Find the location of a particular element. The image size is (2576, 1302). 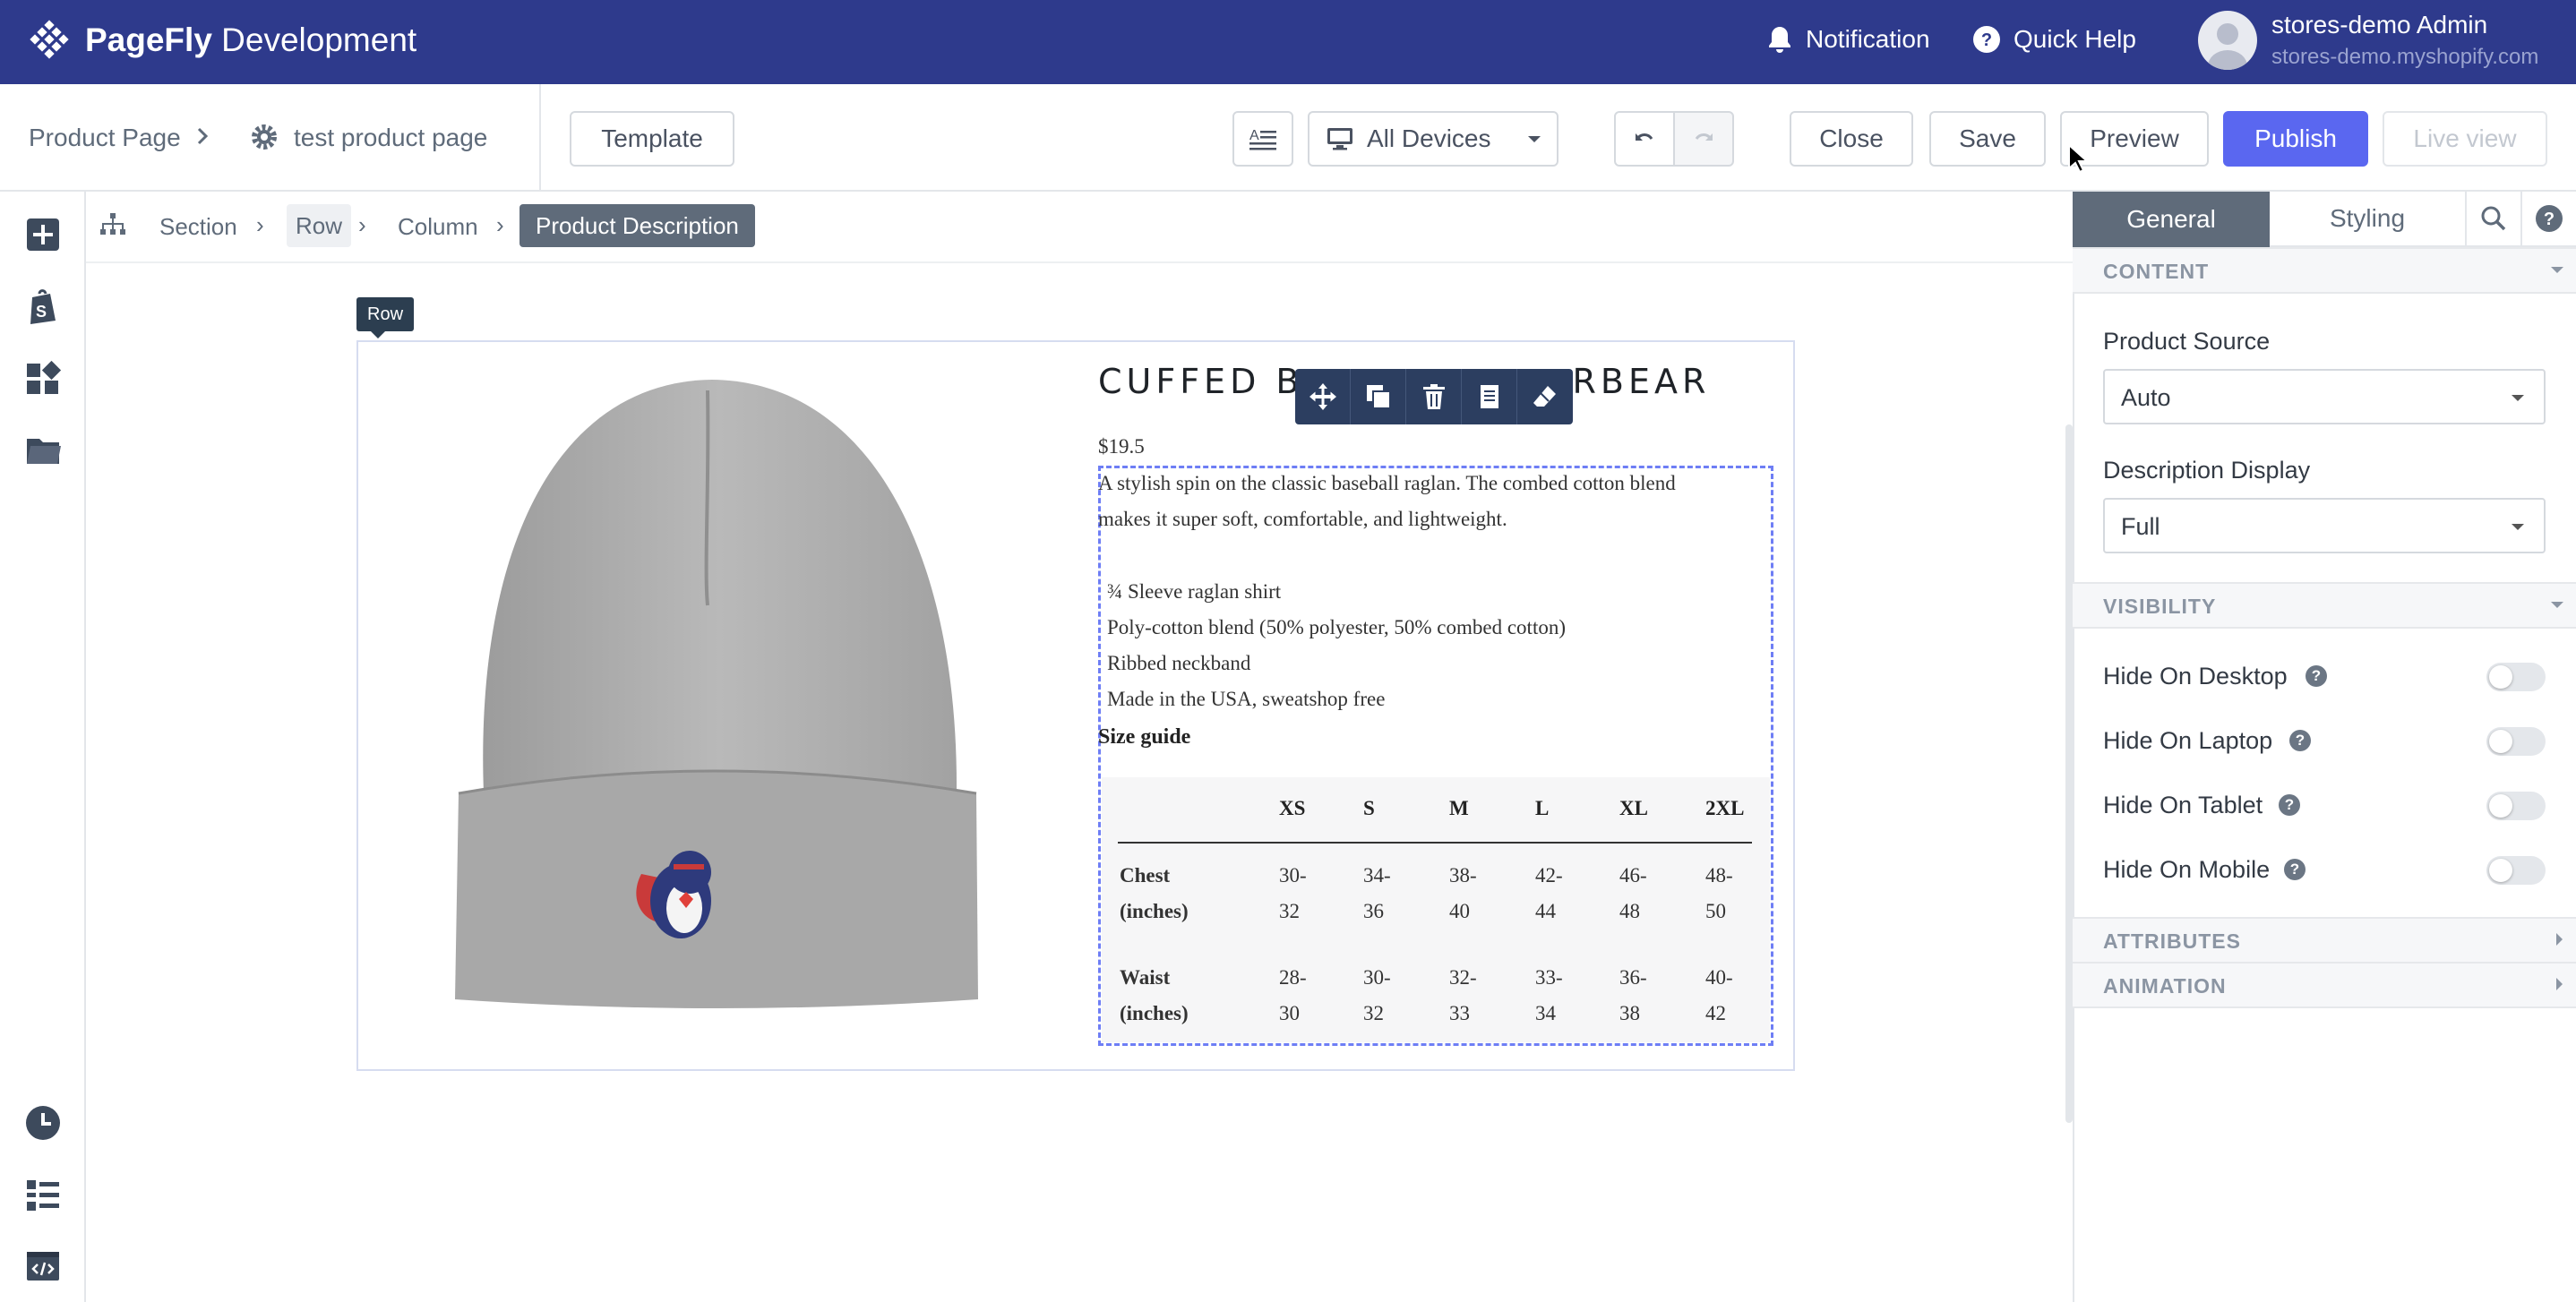

table-header: 2XL is located at coordinates (1725, 808).